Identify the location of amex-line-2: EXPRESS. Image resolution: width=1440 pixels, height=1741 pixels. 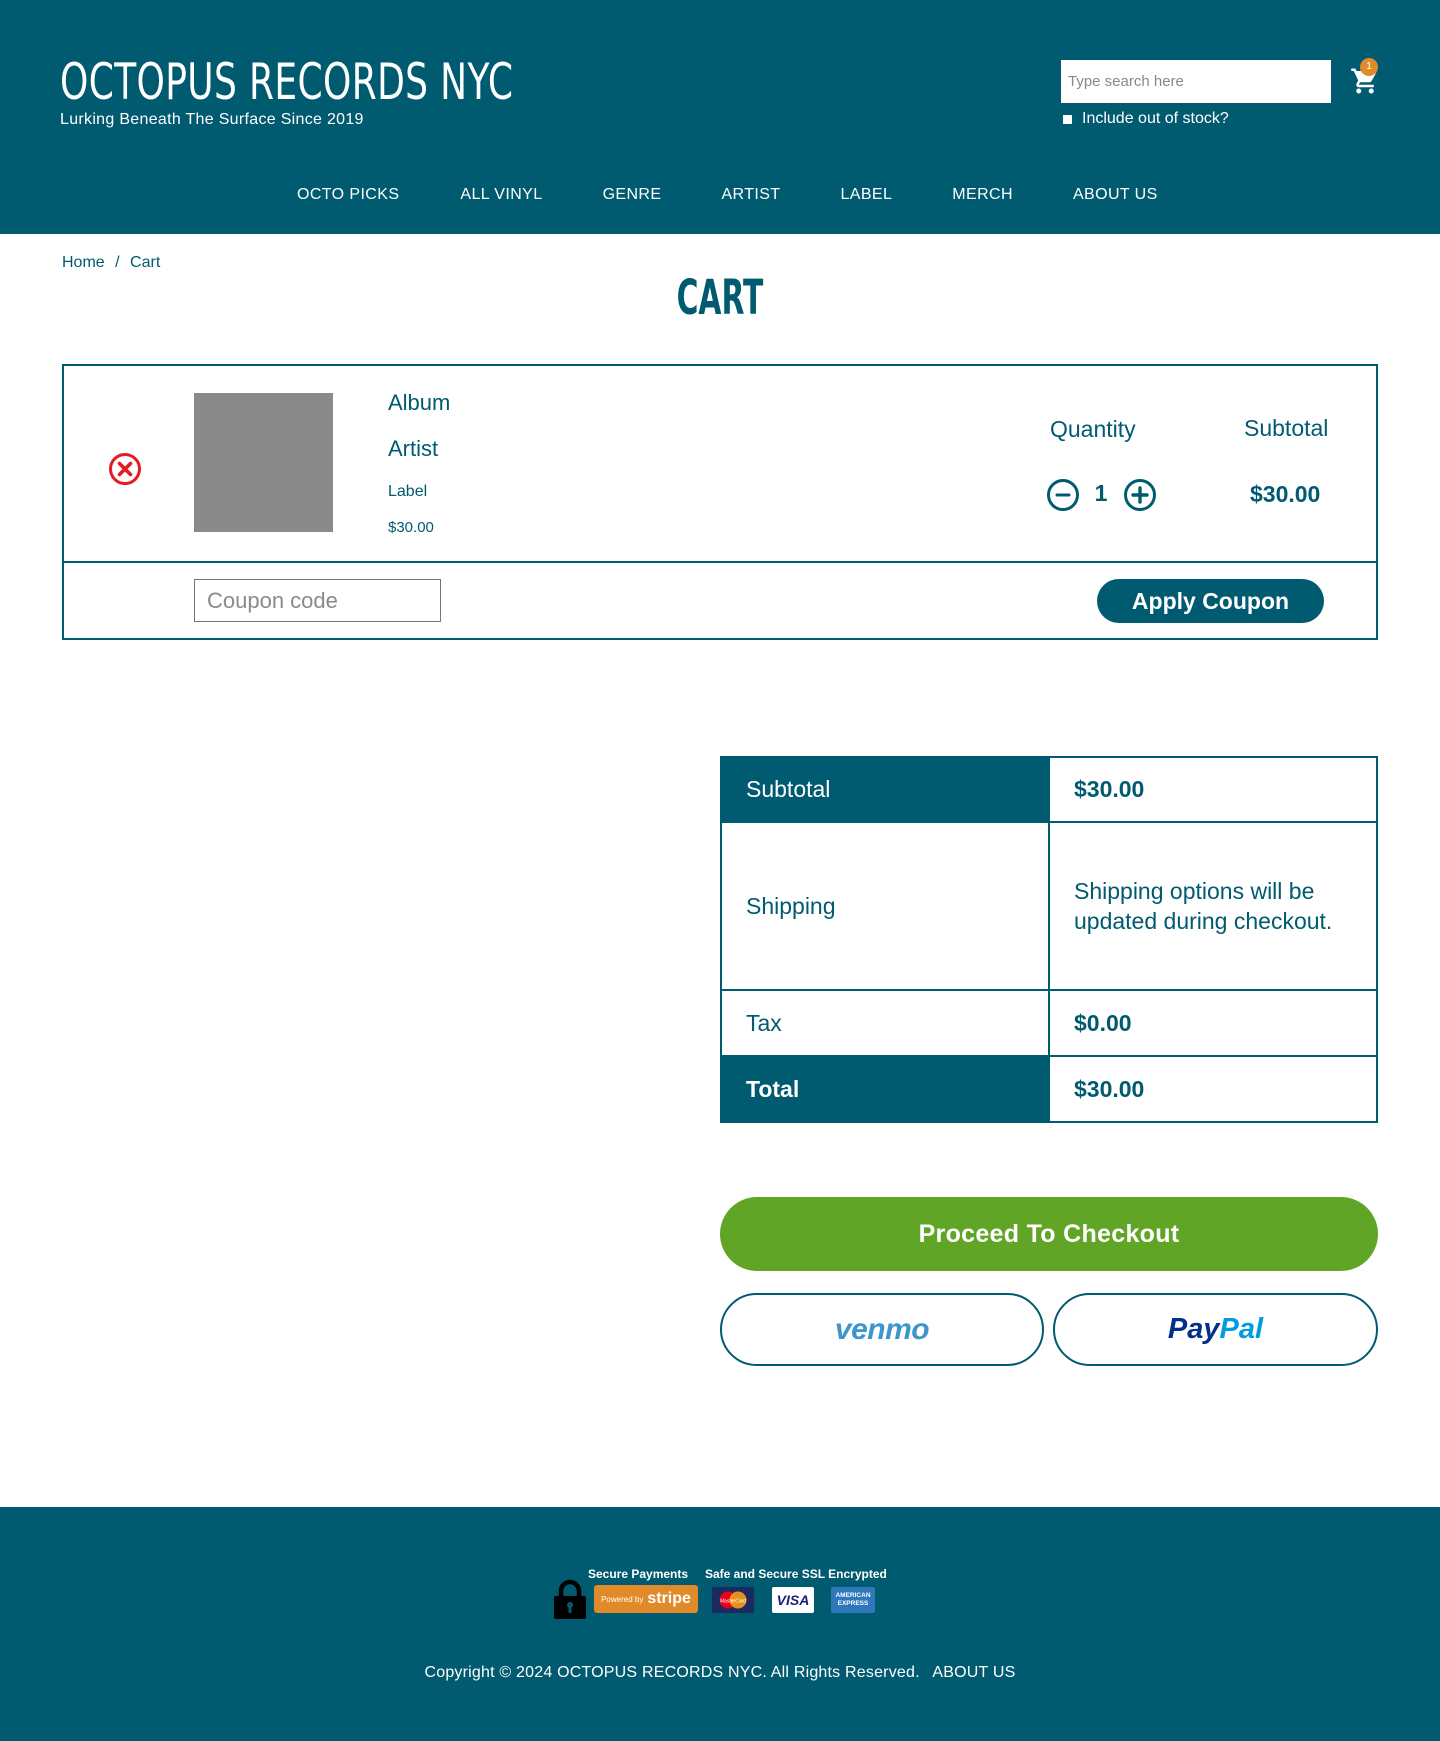
(853, 1603).